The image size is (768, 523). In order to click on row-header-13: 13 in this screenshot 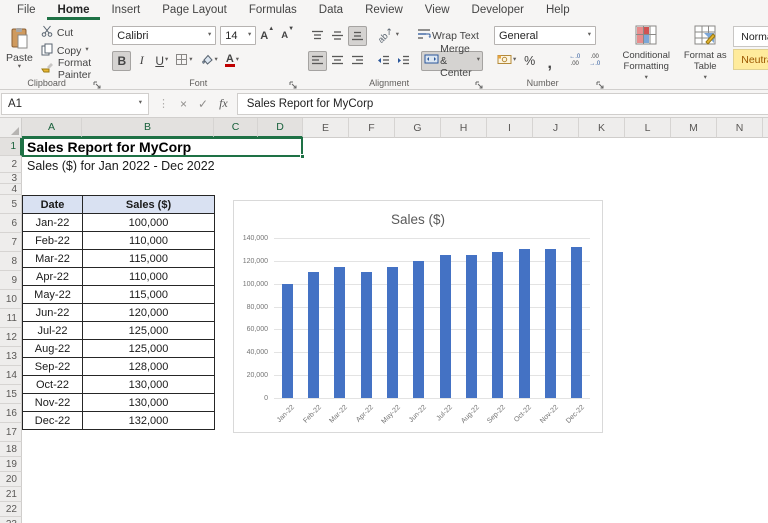, I will do `click(11, 356)`.